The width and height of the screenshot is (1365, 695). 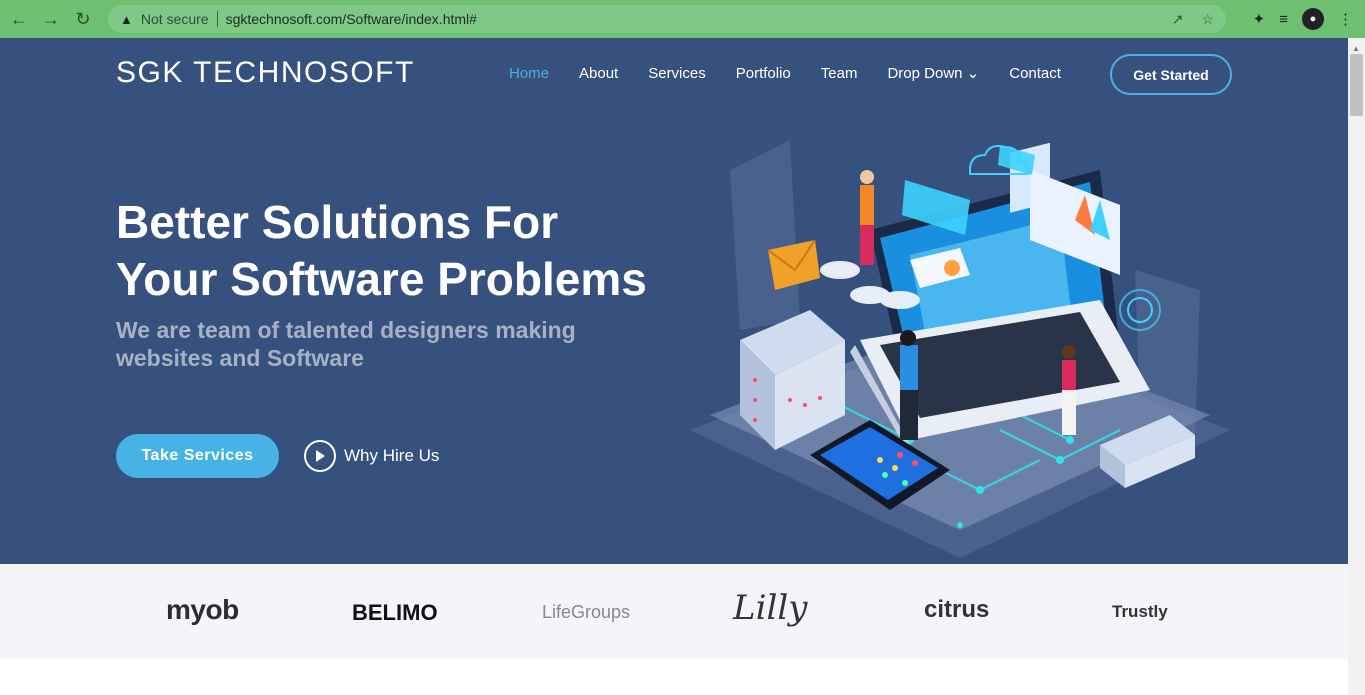 I want to click on client-logo-lilly: Lilly, so click(x=770, y=608).